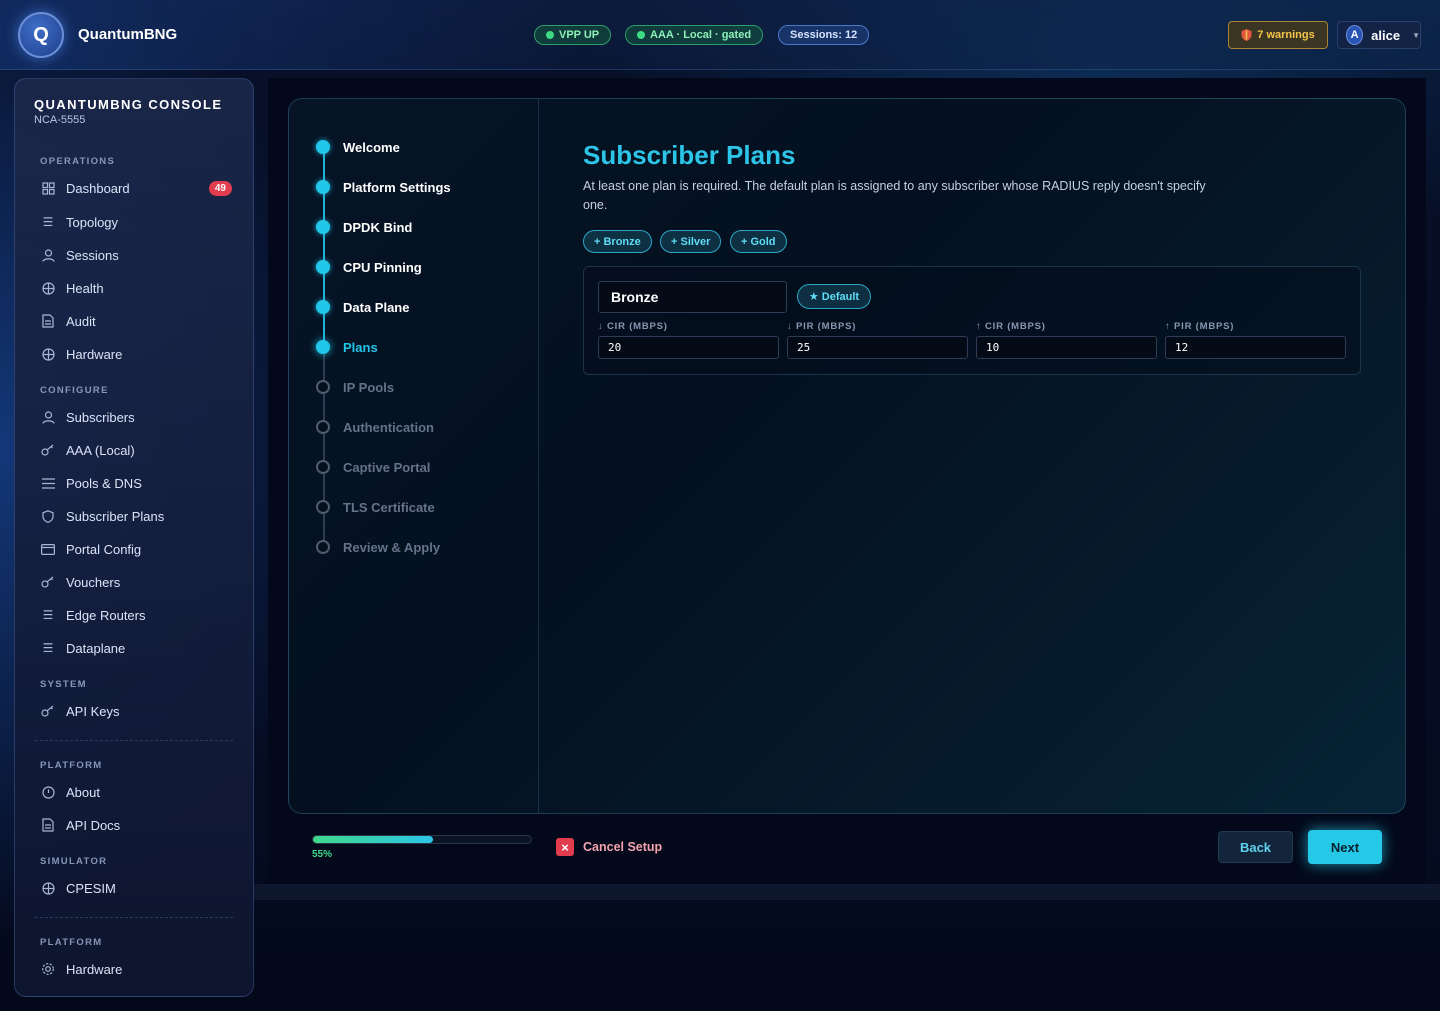  Describe the element at coordinates (136, 222) in the screenshot. I see `sidebar-item-topology: ☰ Topology` at that location.